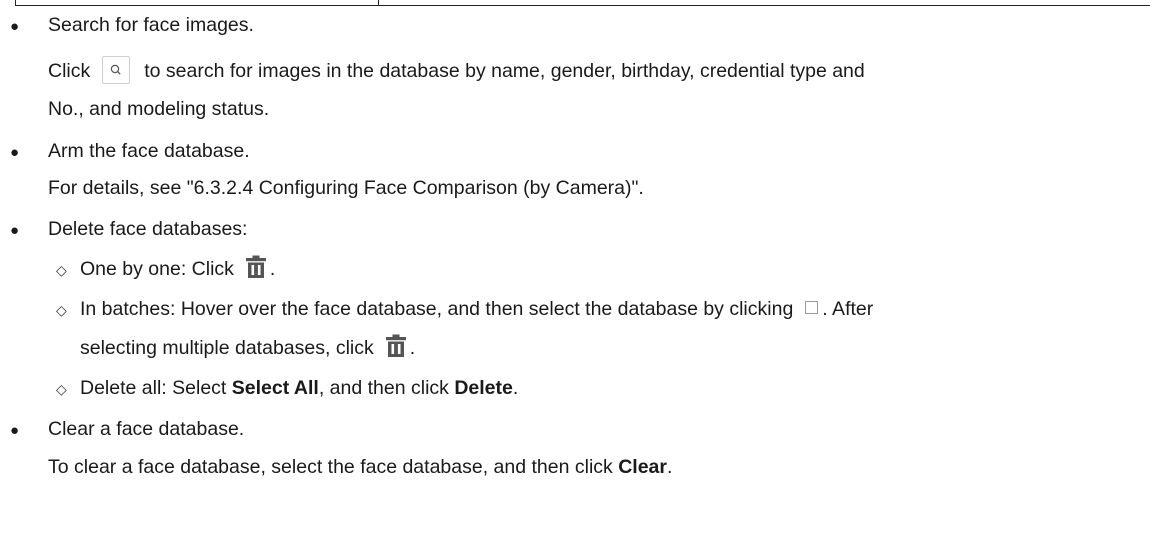  Describe the element at coordinates (159, 109) in the screenshot. I see `item-description-cont: No., and modeling status.` at that location.